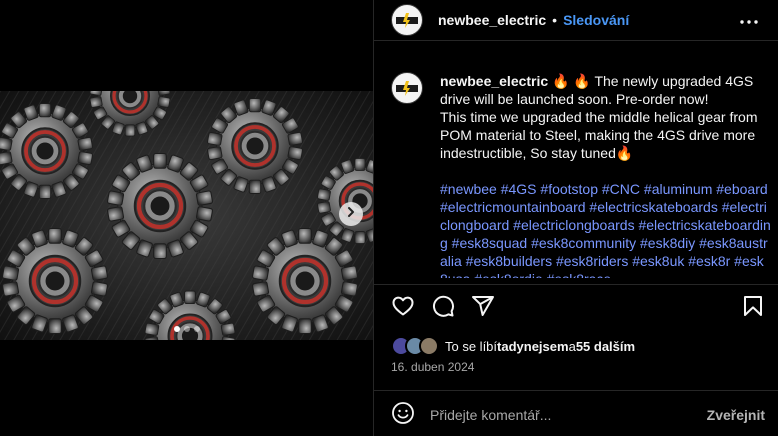 The height and width of the screenshot is (436, 778). I want to click on carousel-next-button, so click(351, 214).